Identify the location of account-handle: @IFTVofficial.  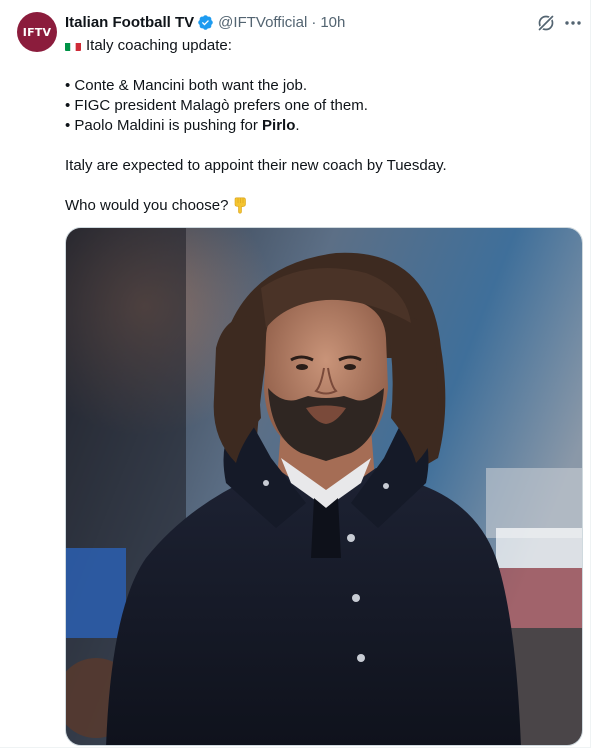
(262, 22).